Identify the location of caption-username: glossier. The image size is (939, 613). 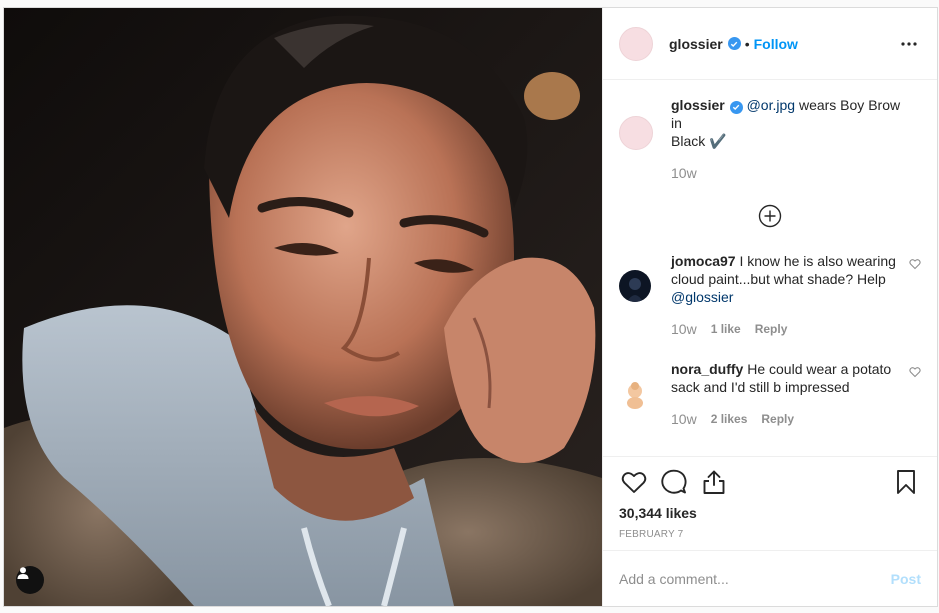
(698, 105).